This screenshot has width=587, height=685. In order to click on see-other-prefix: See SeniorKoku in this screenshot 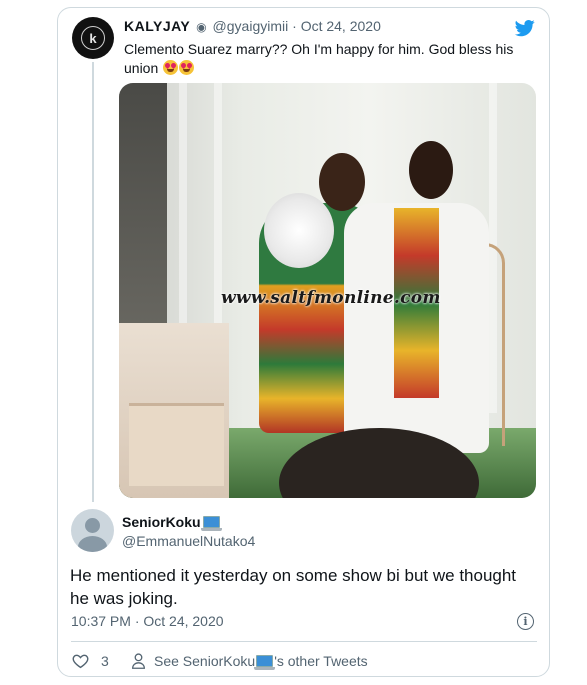, I will do `click(205, 660)`.